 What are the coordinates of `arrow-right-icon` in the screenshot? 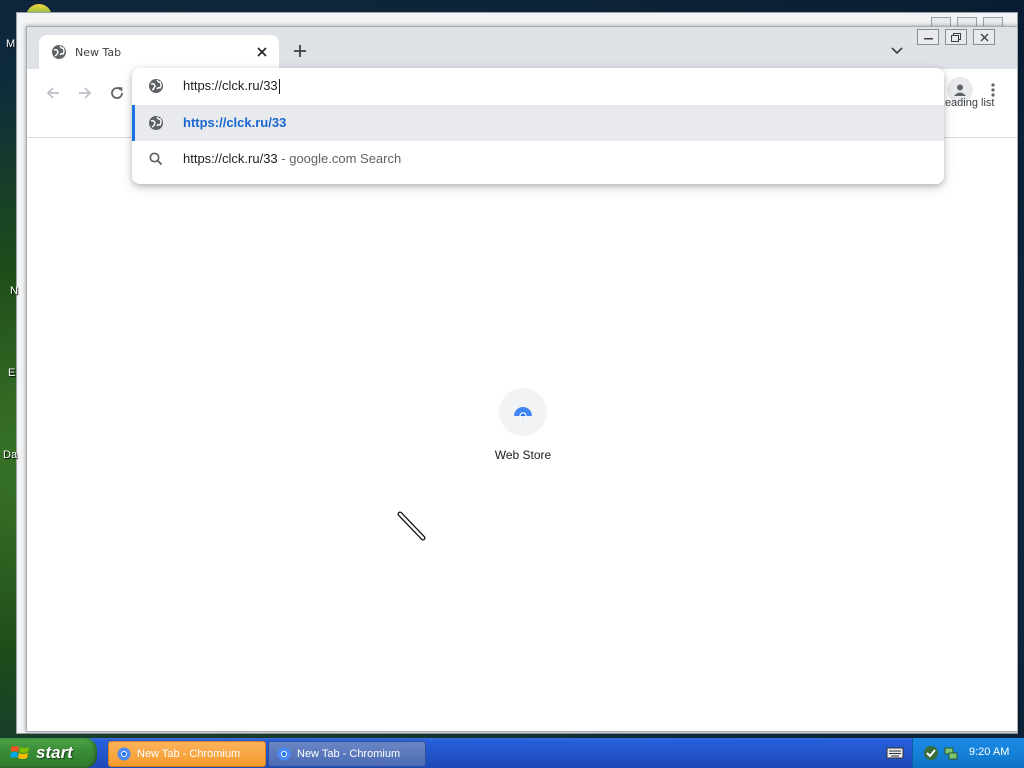 It's located at (85, 93).